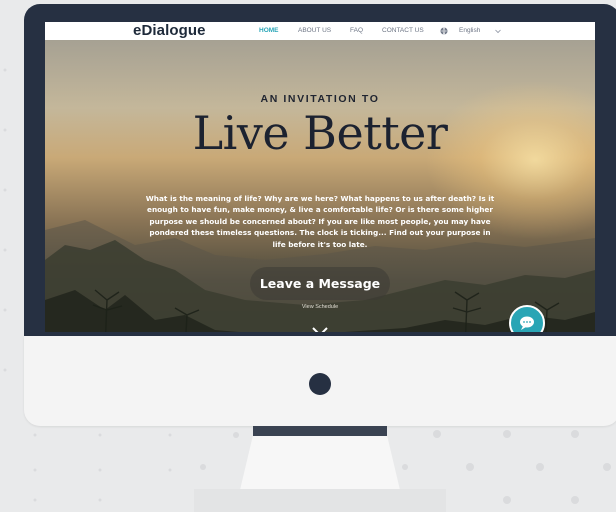 The height and width of the screenshot is (512, 616). Describe the element at coordinates (320, 500) in the screenshot. I see `monitor-base` at that location.